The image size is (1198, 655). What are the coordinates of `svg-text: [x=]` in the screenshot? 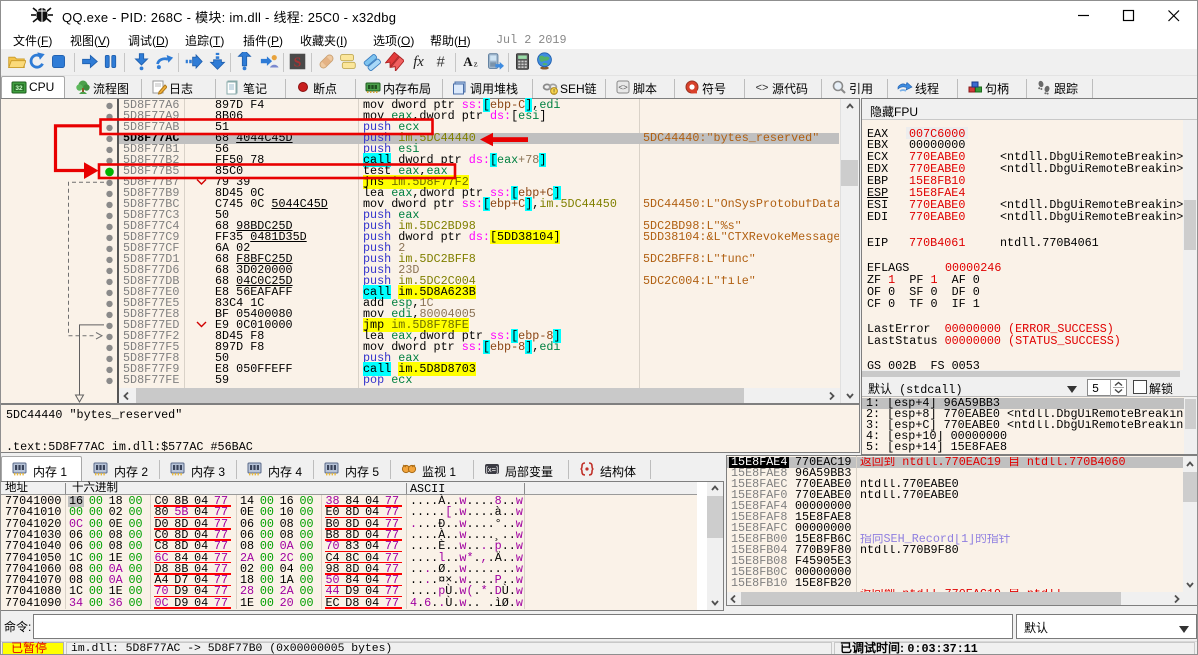 It's located at (492, 469).